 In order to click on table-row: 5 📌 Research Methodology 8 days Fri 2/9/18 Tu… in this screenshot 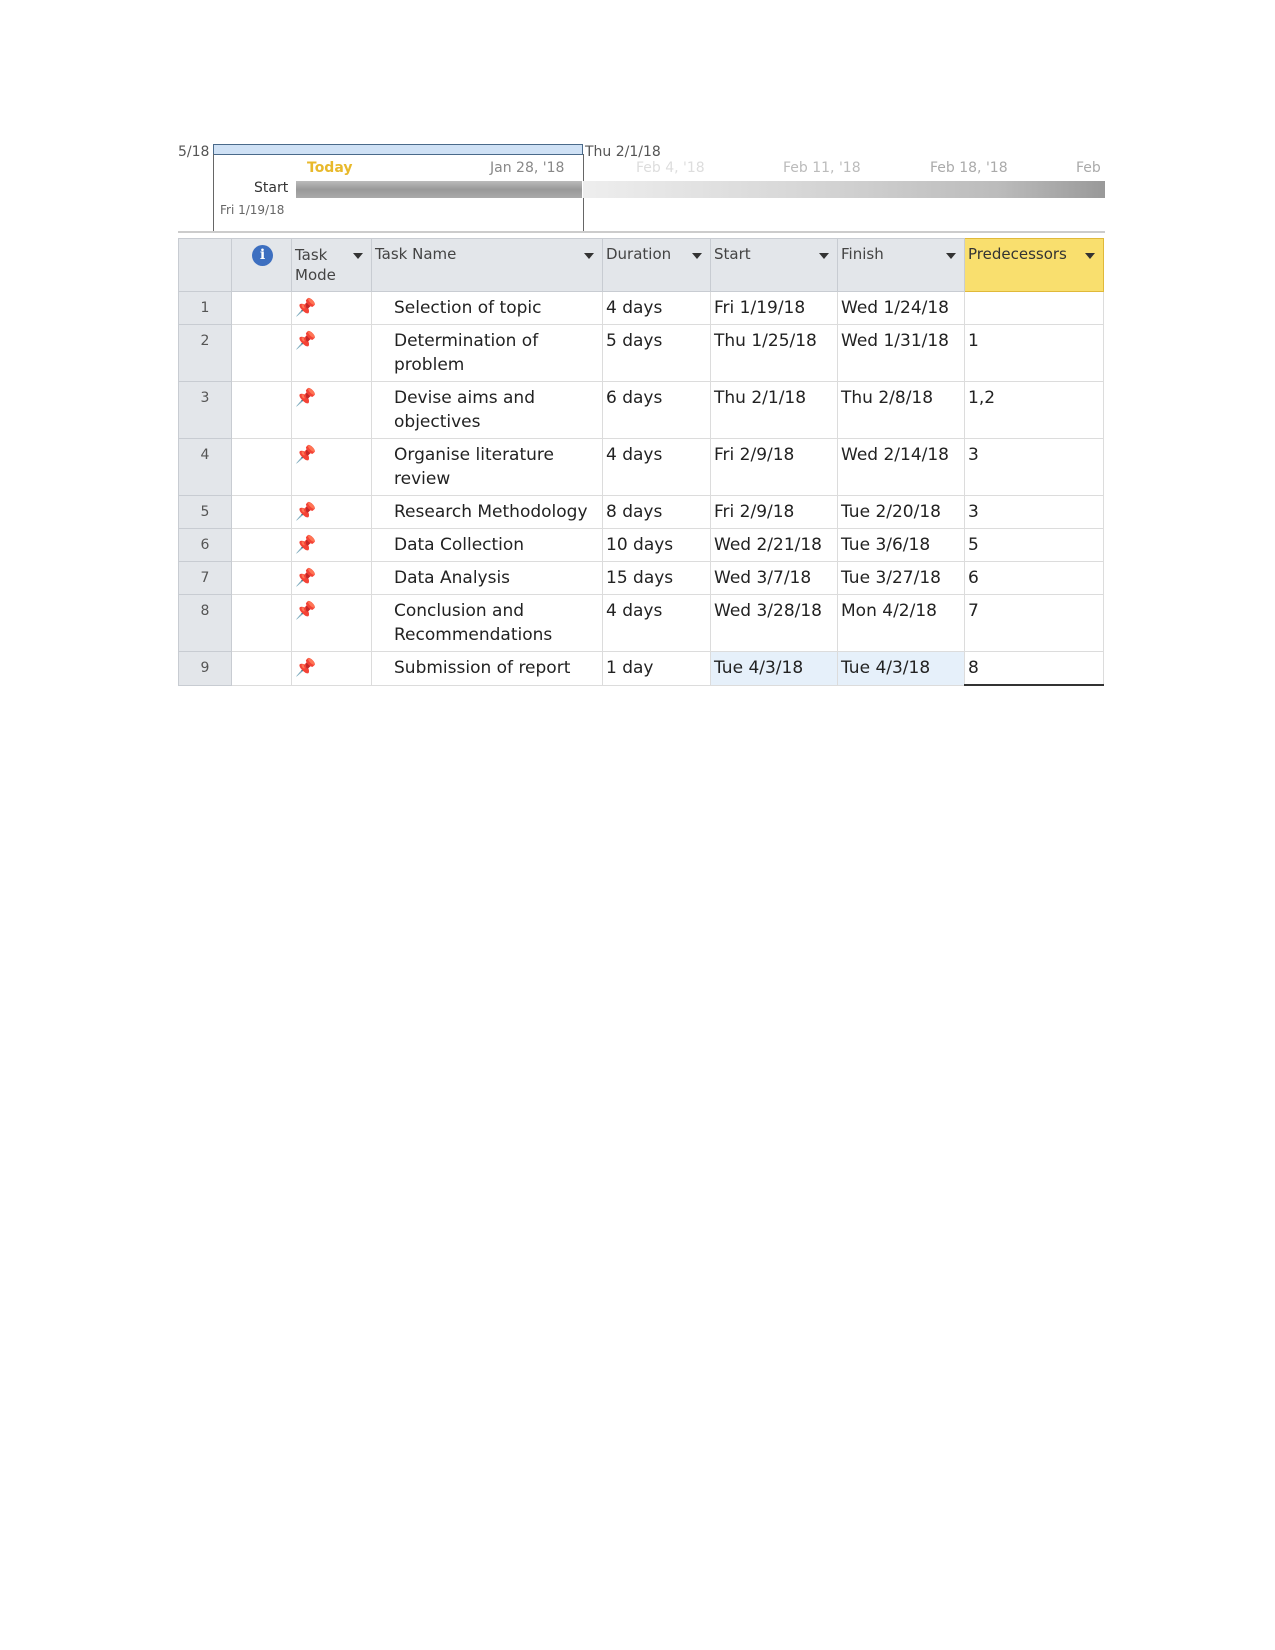, I will do `click(641, 512)`.